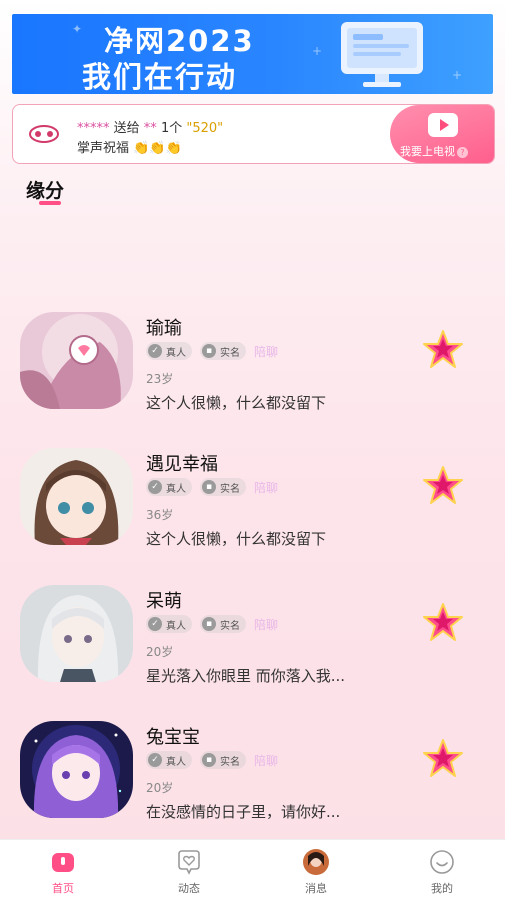 This screenshot has height=899, width=505. Describe the element at coordinates (77, 29) in the screenshot. I see `sparkle-icon: ✦` at that location.